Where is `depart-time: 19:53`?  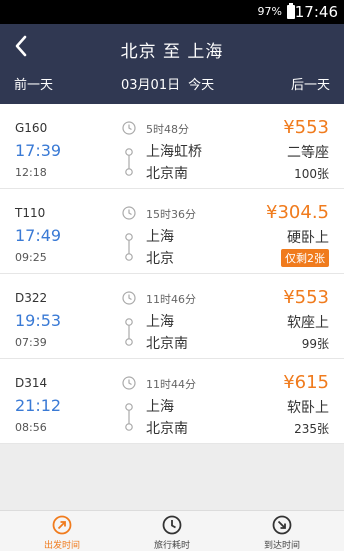 depart-time: 19:53 is located at coordinates (38, 320).